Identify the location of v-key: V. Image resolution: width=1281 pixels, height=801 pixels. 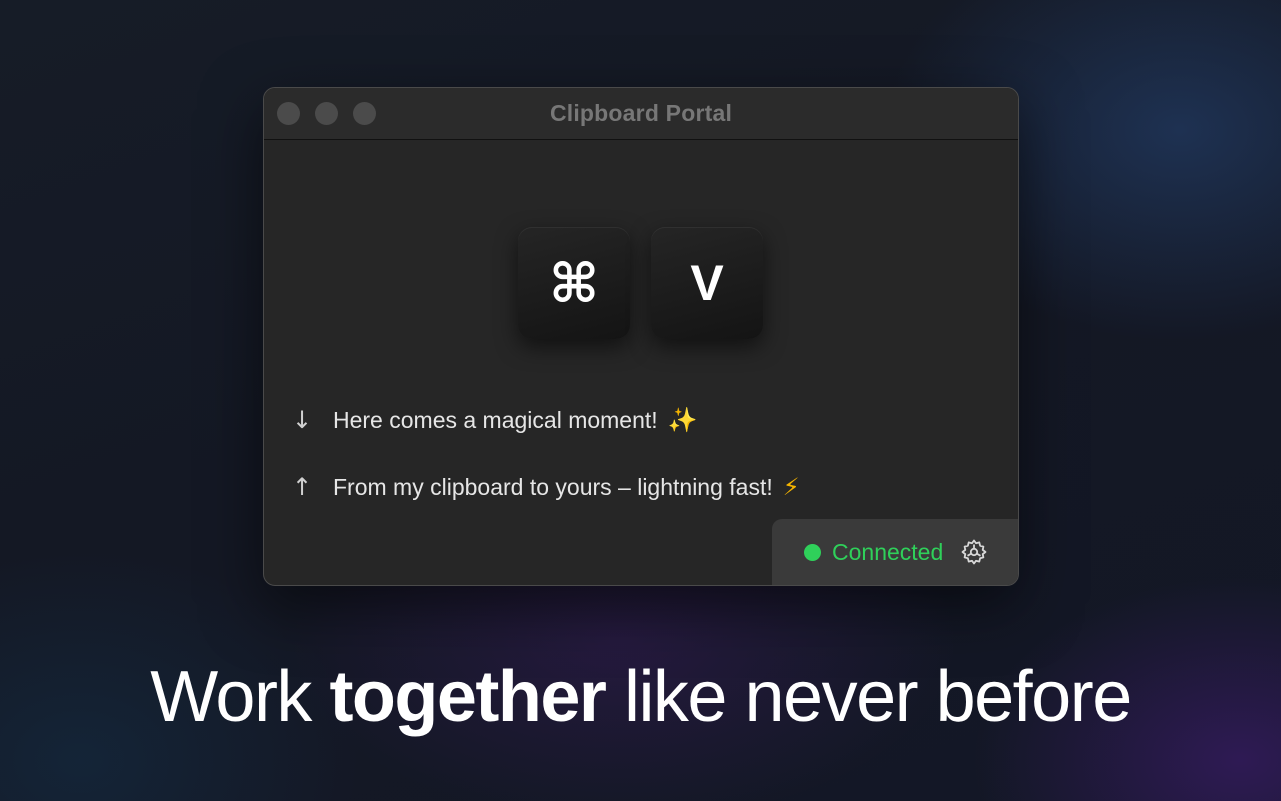
(707, 283).